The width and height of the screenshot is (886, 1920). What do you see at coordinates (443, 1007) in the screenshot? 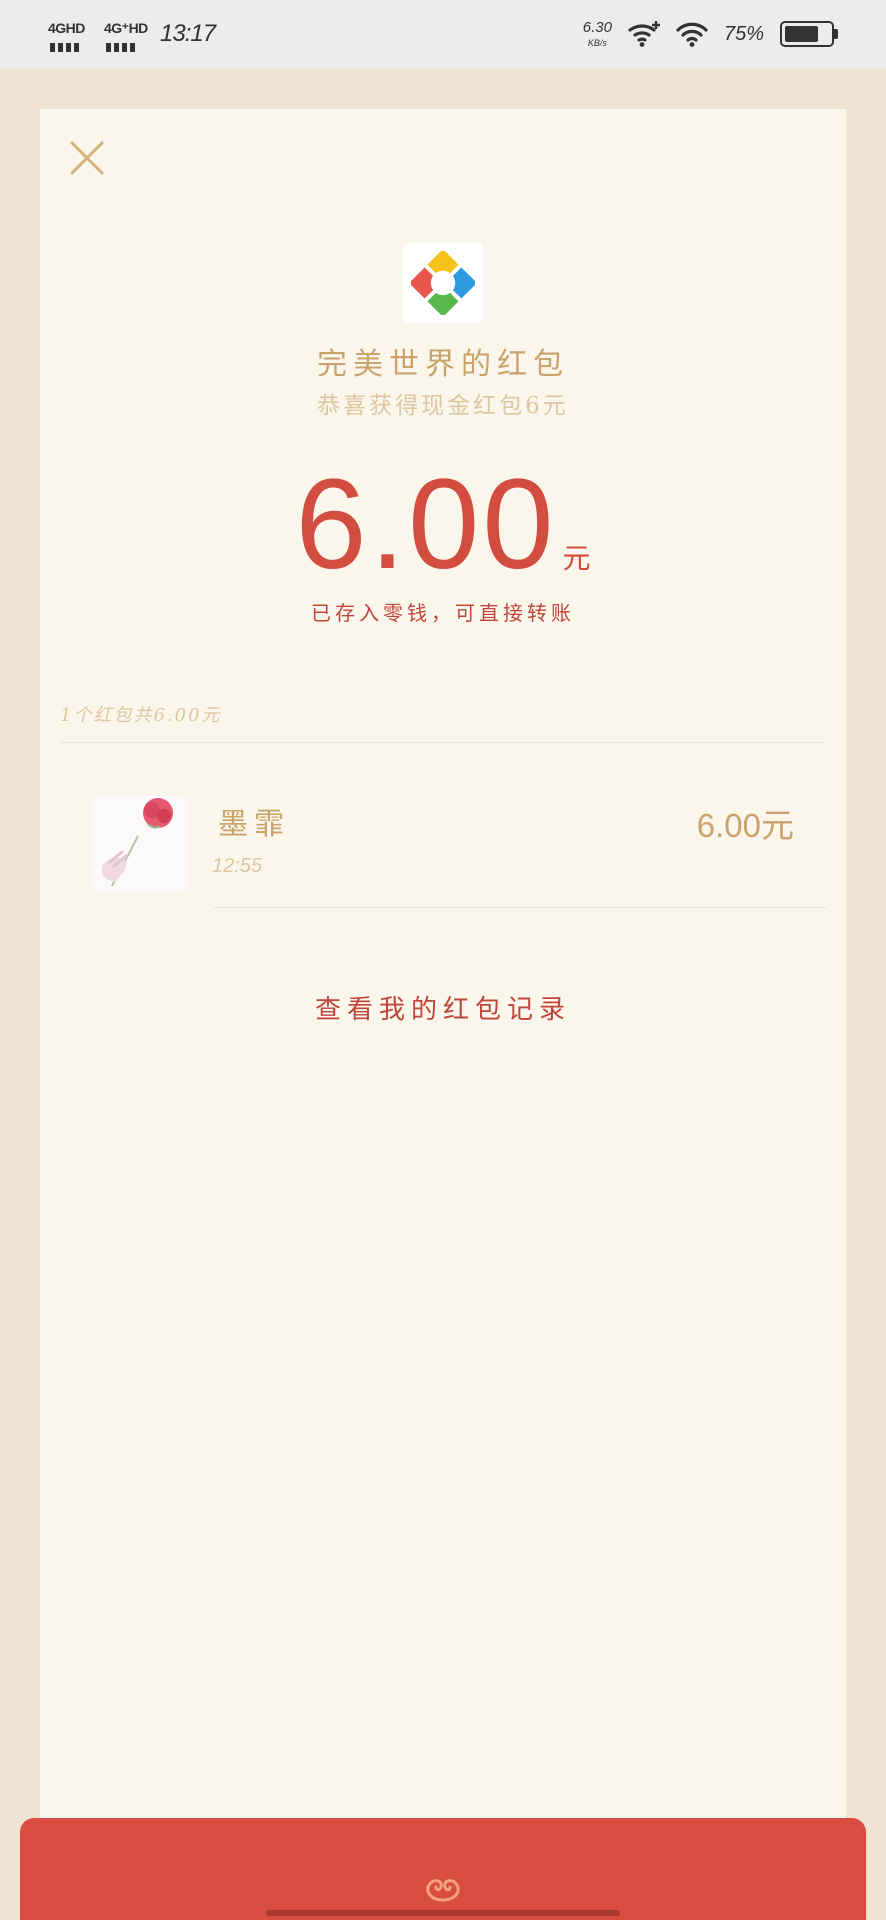
I see `view-red-packet-history-link: 查看我的红包记录` at bounding box center [443, 1007].